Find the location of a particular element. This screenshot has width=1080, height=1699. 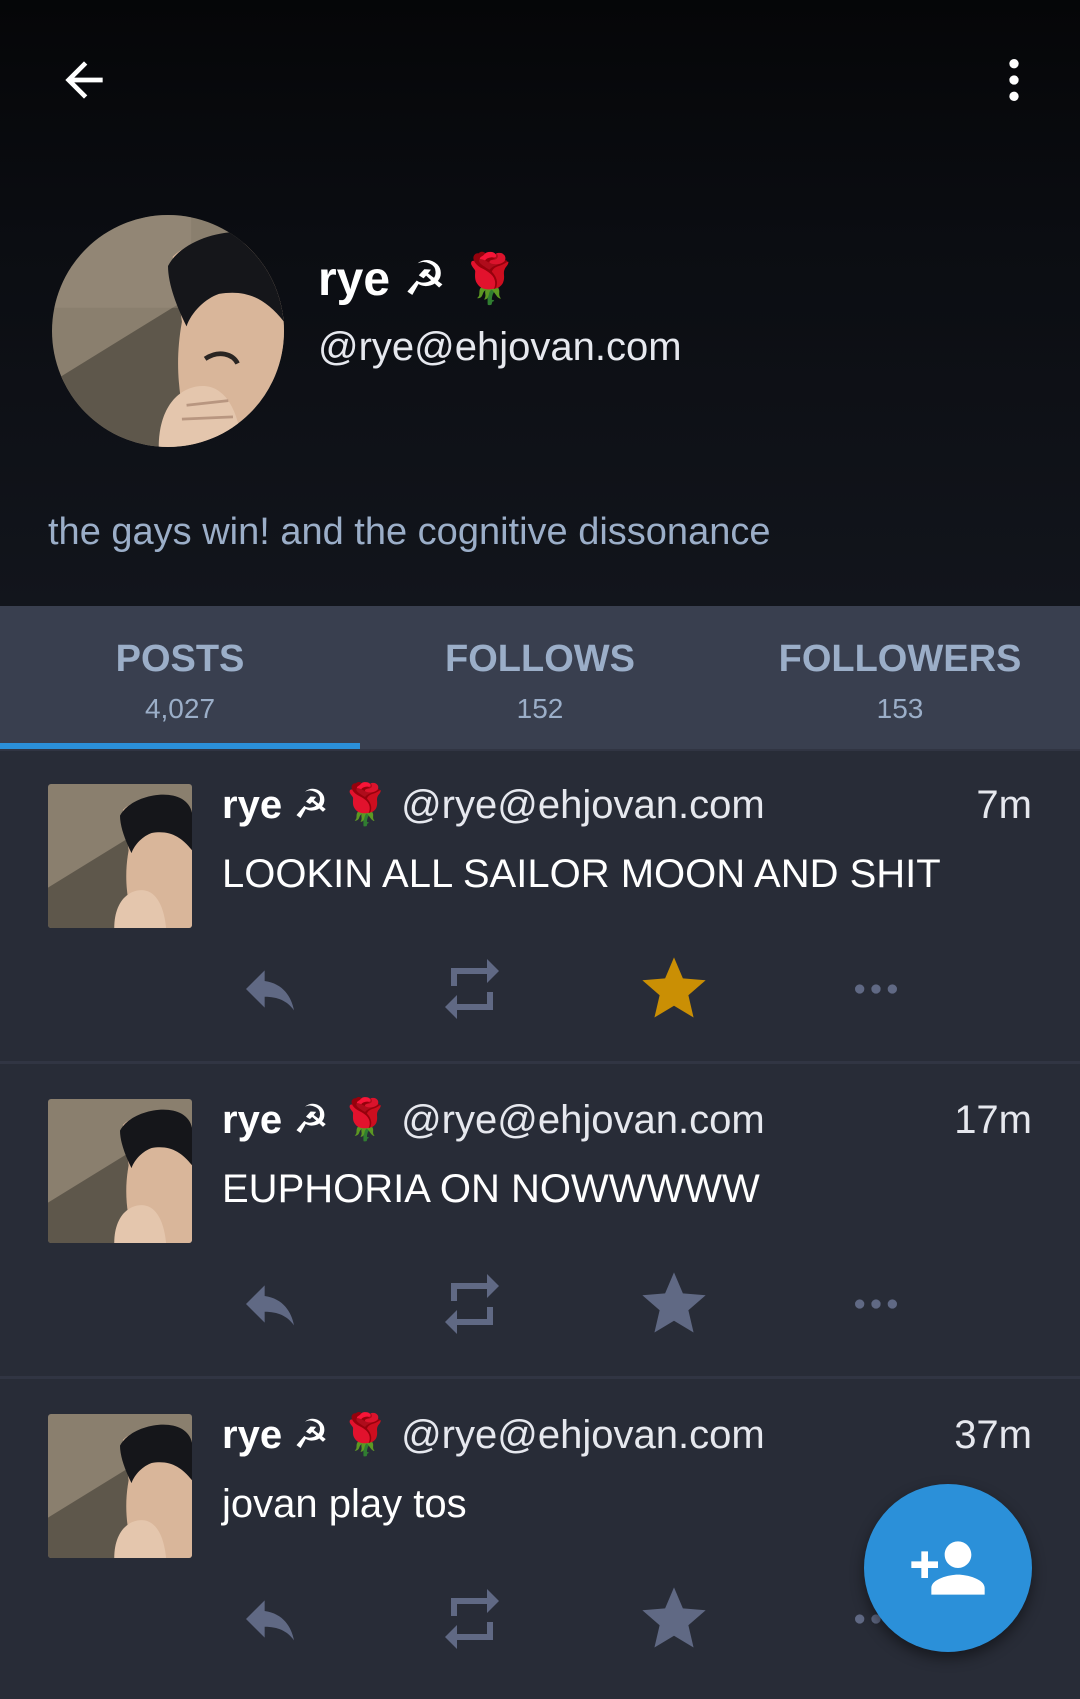

overflow-menu-button is located at coordinates (1014, 80).